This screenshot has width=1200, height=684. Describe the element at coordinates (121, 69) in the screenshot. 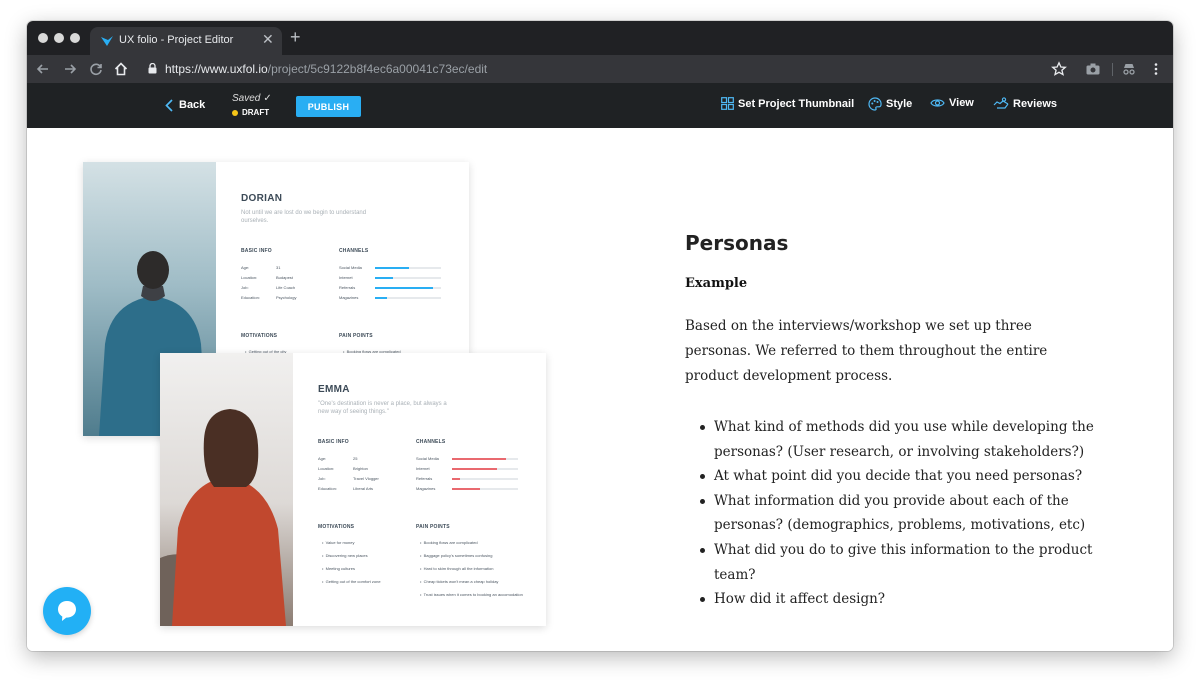

I see `home-icon` at that location.